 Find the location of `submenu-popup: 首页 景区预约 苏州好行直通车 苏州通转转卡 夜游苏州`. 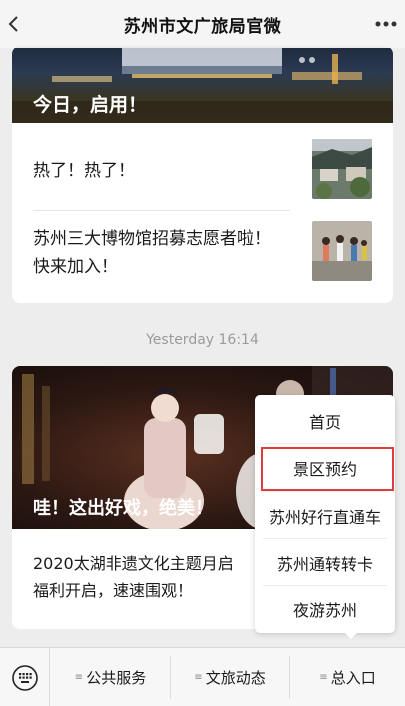

submenu-popup: 首页 景区预约 苏州好行直通车 苏州通转转卡 夜游苏州 is located at coordinates (325, 514).